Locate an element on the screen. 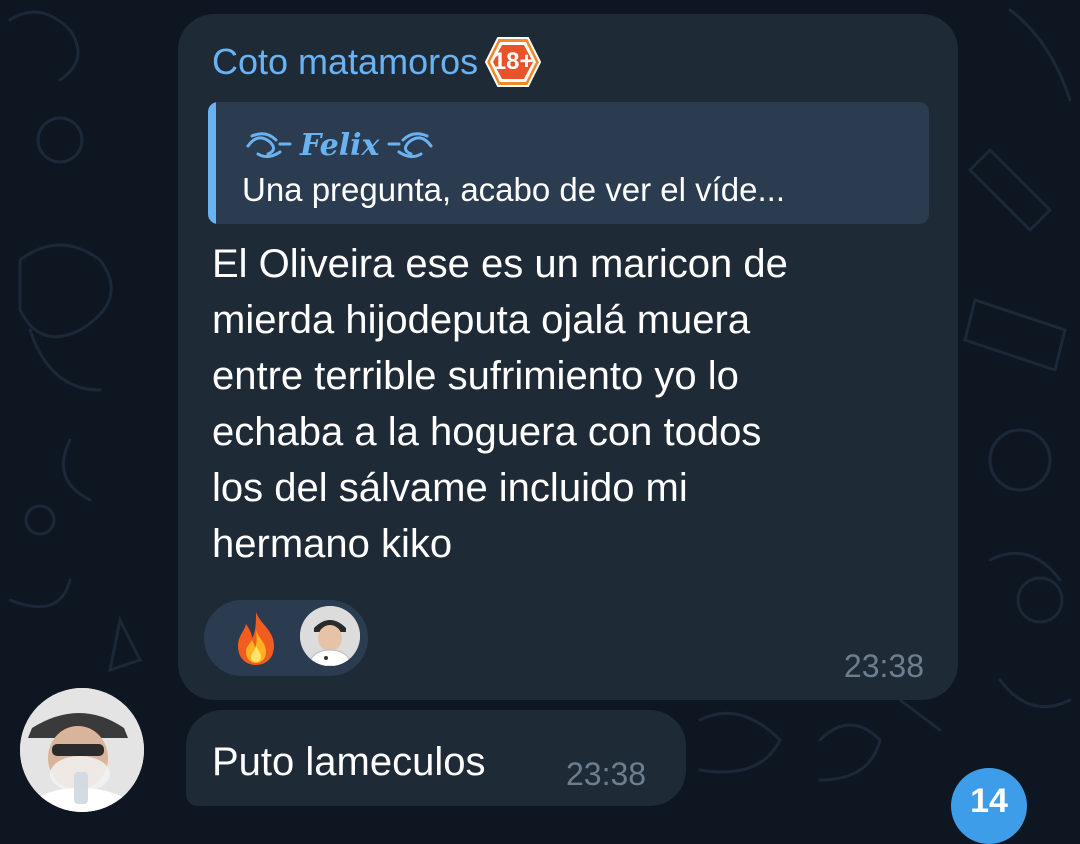 This screenshot has height=844, width=1080. reply-author-row: Felix is located at coordinates (339, 145).